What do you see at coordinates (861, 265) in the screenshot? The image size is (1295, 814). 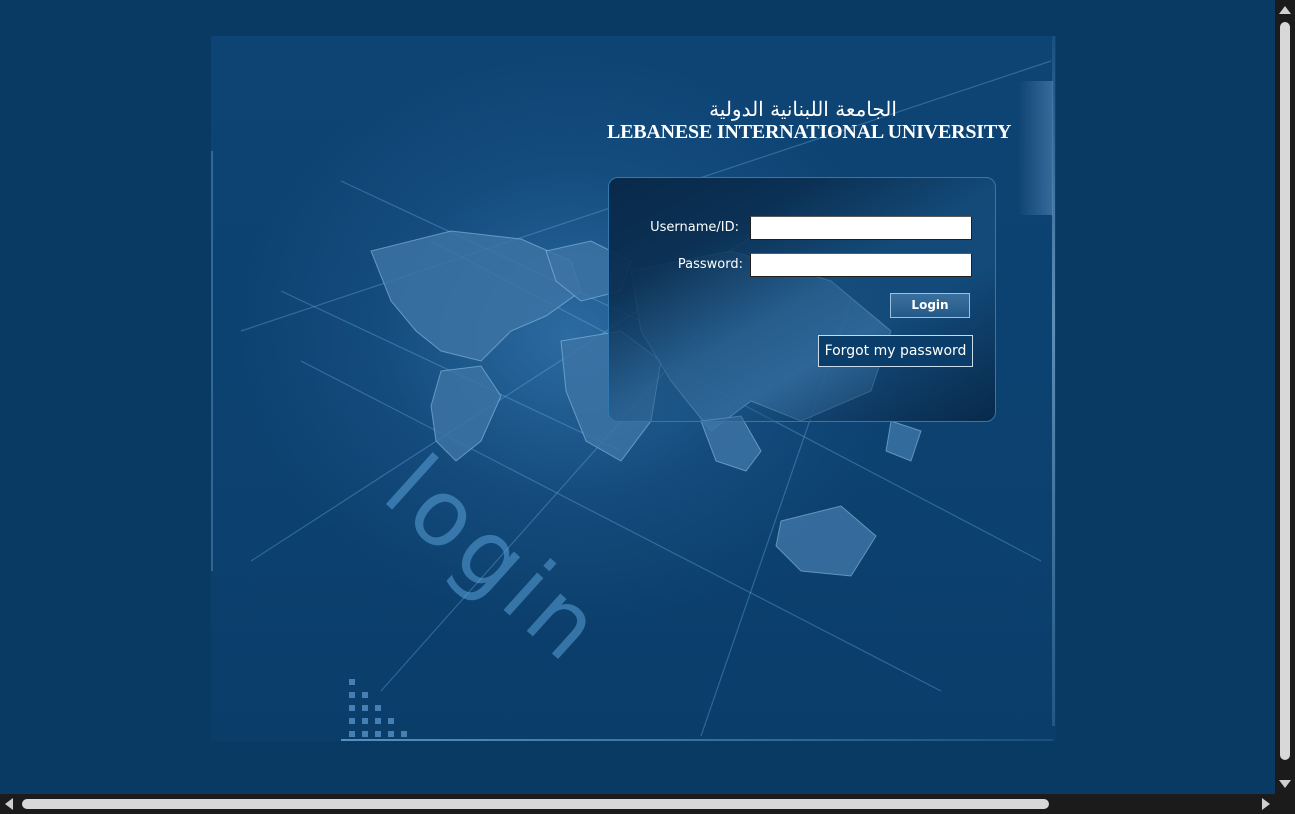 I see `password-input` at bounding box center [861, 265].